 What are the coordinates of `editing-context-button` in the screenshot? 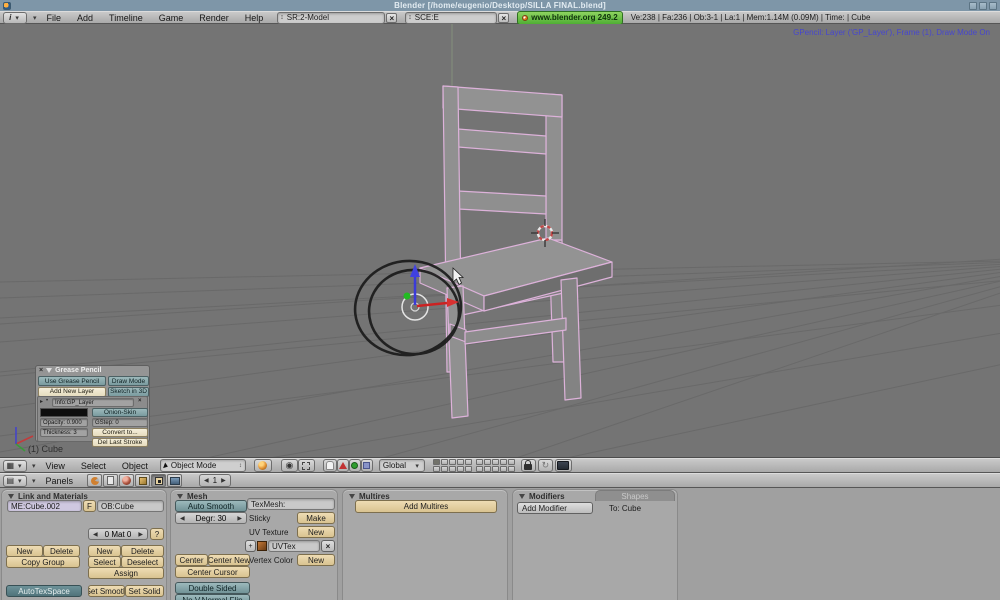 It's located at (159, 480).